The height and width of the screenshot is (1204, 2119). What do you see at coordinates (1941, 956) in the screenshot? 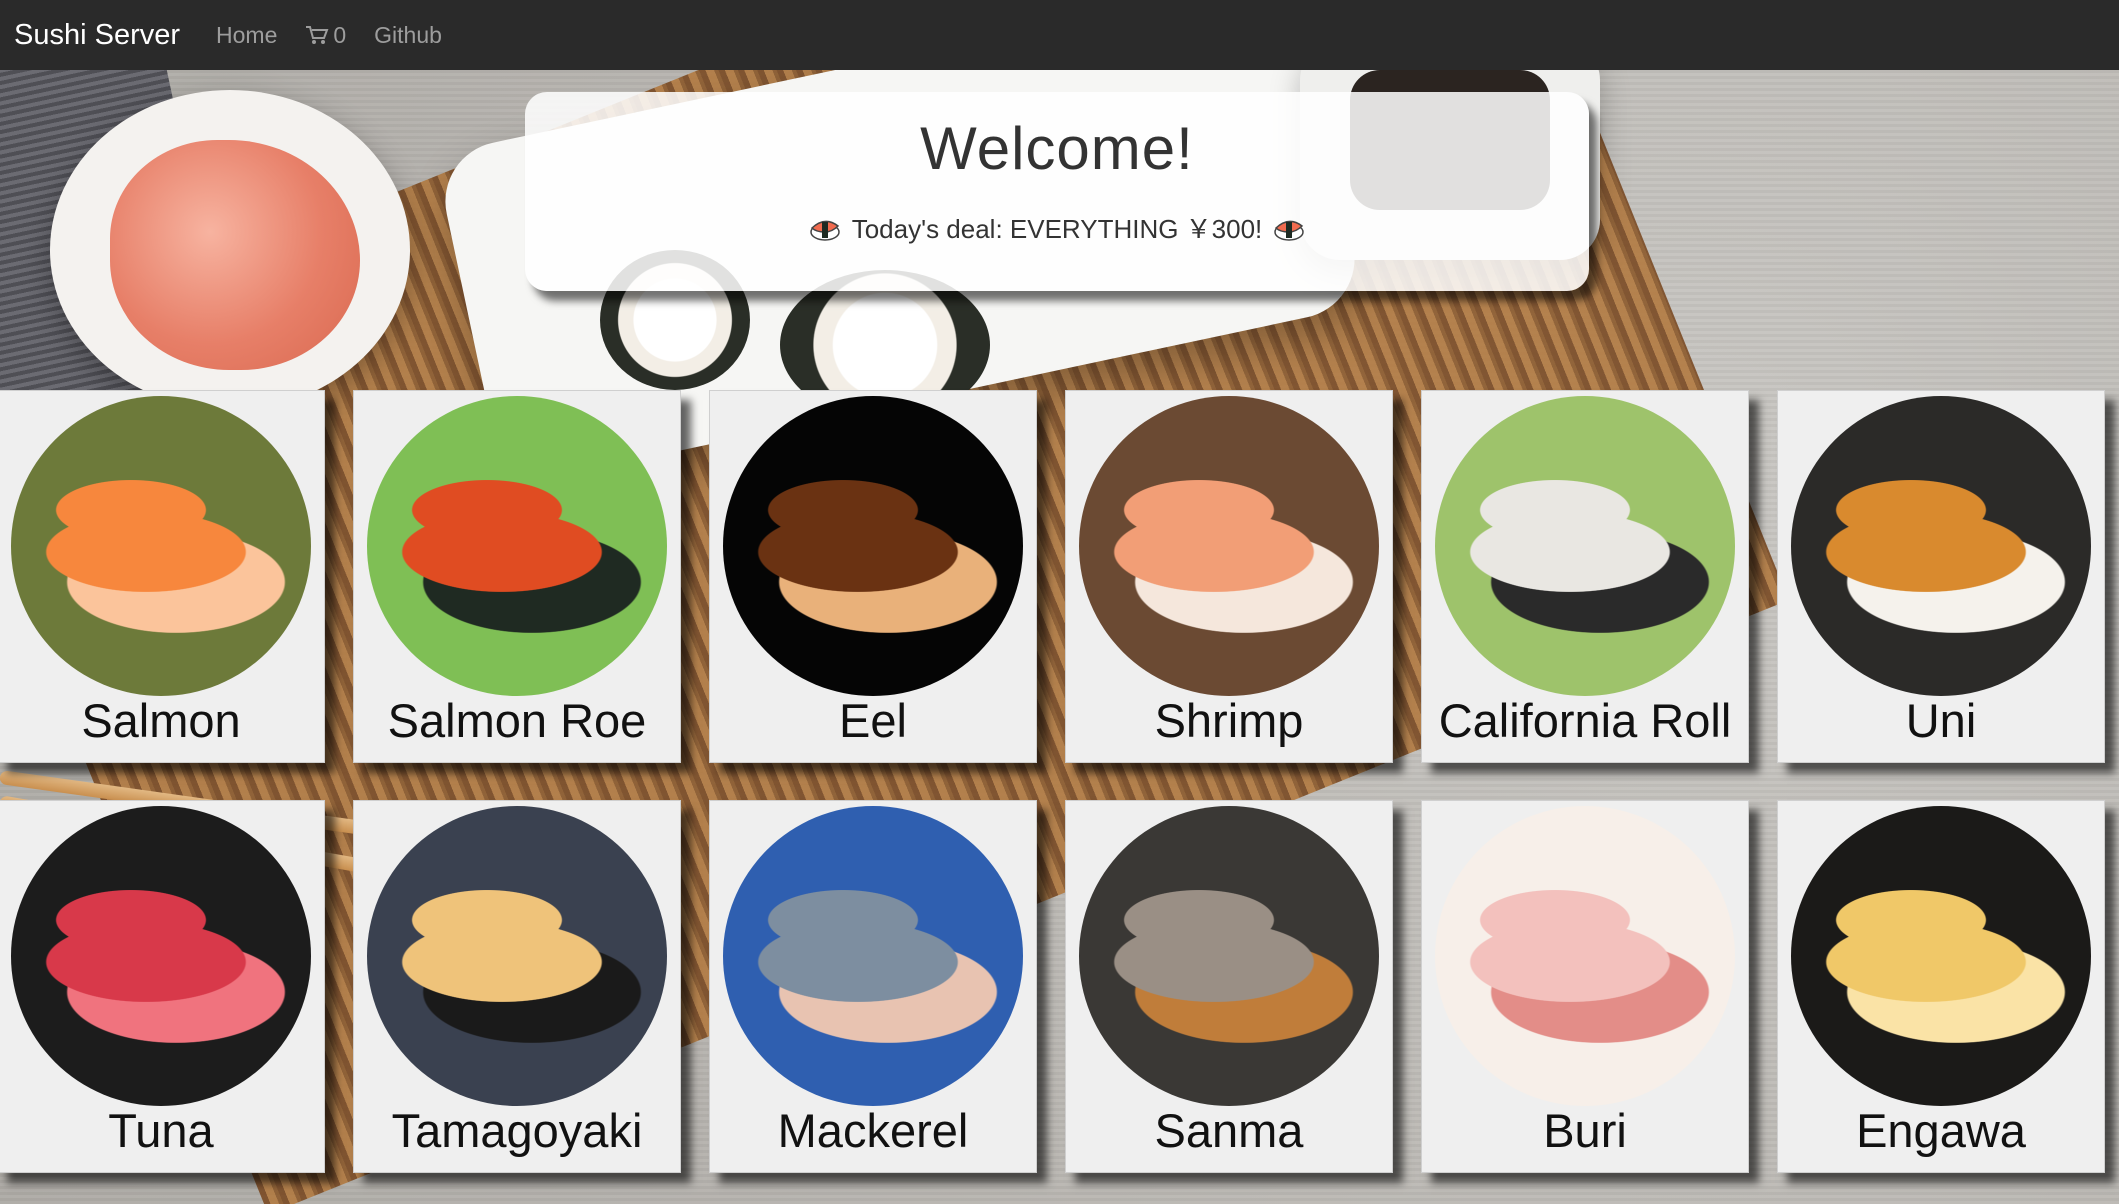
I see `engawa-nigiri-photo` at bounding box center [1941, 956].